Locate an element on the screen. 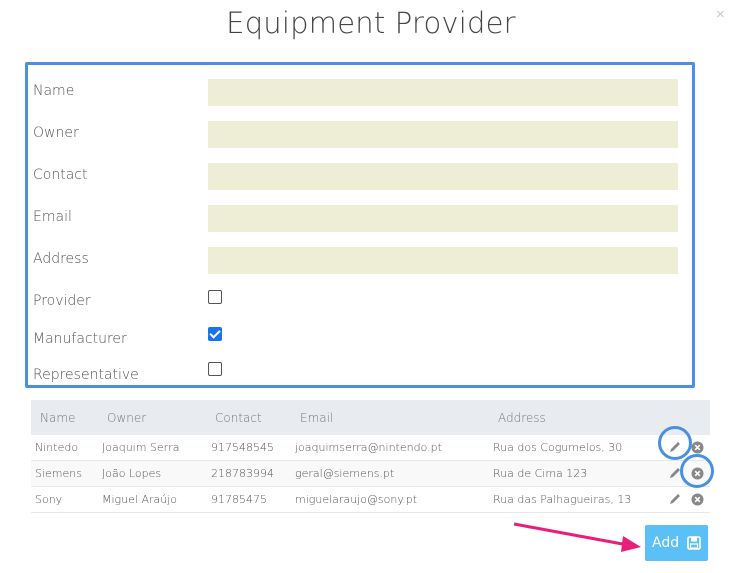 The width and height of the screenshot is (742, 573). contact-field is located at coordinates (443, 176).